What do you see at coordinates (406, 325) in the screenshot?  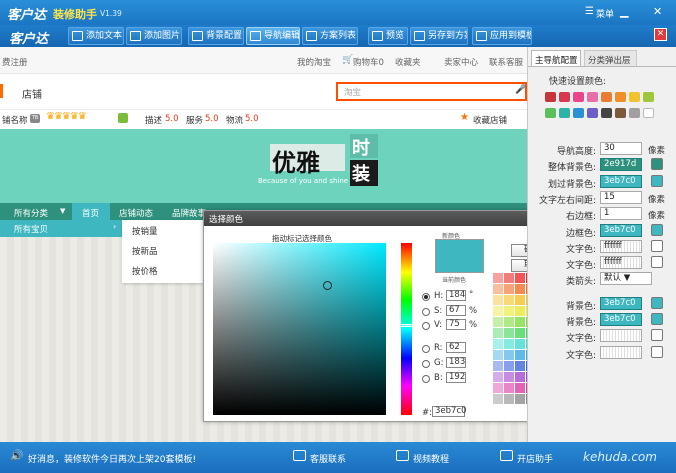 I see `hue-slider-handle` at bounding box center [406, 325].